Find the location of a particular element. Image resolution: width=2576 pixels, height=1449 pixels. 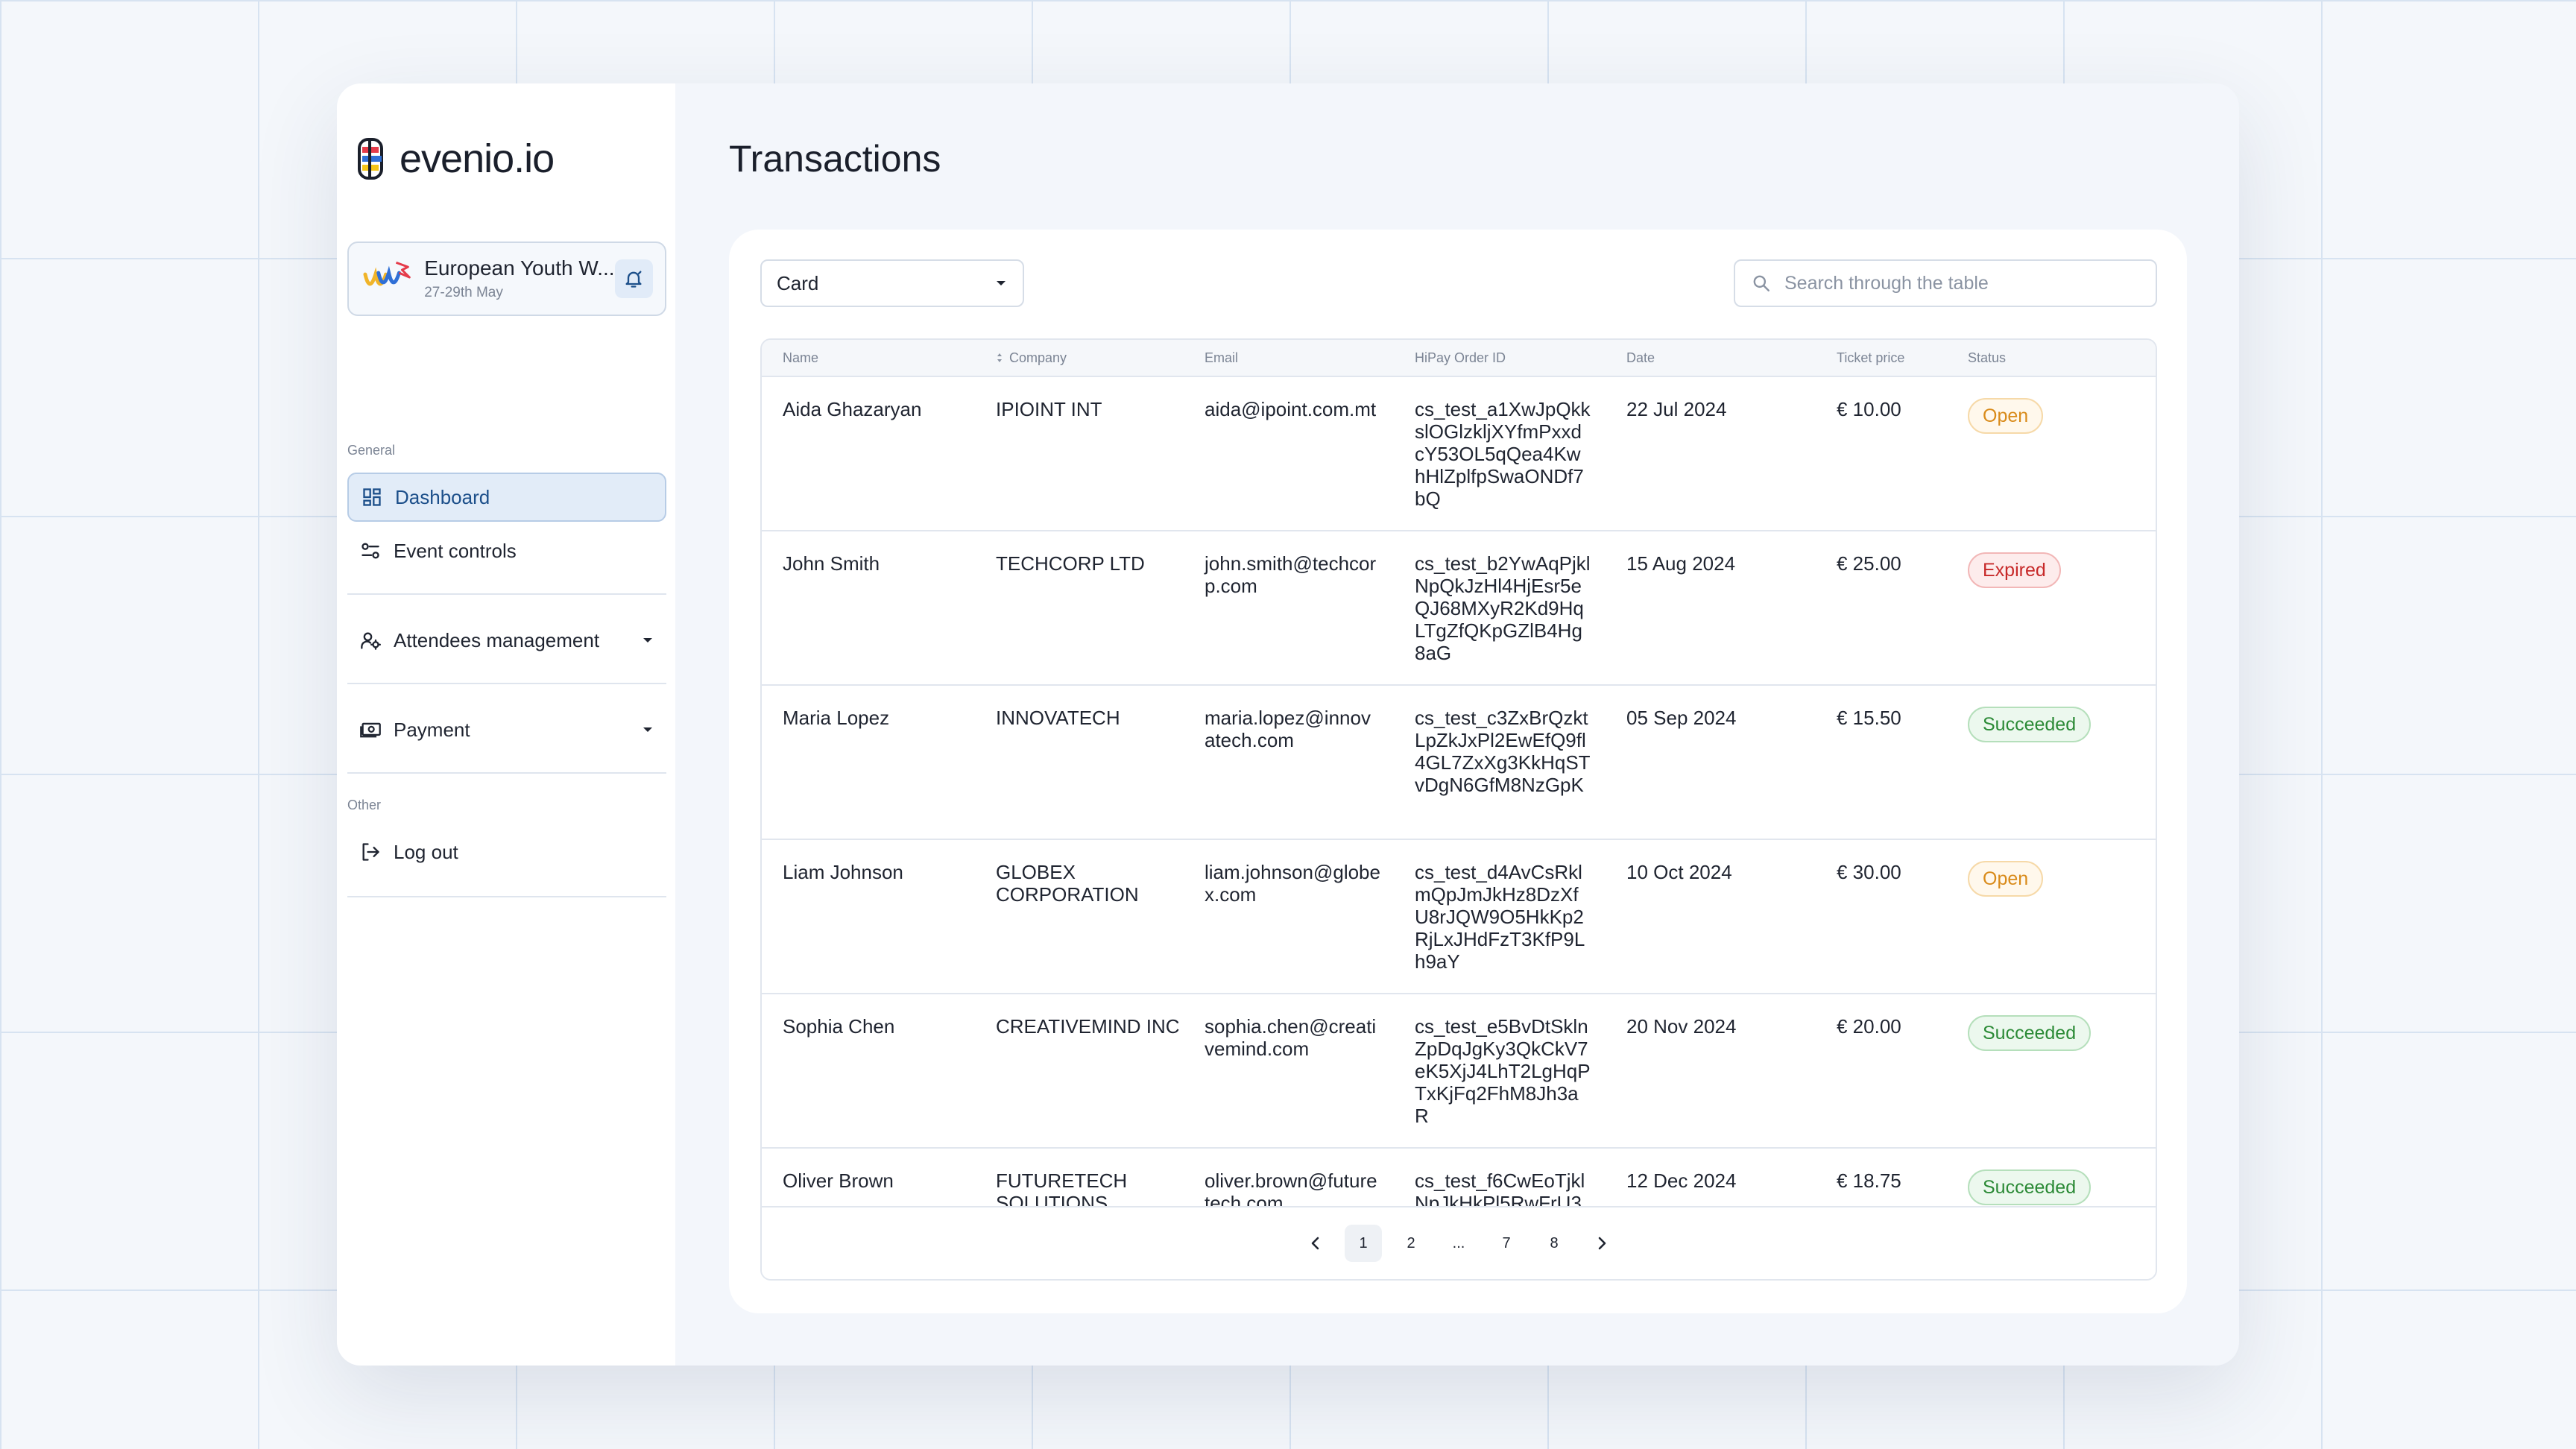

page-button-8: 8 is located at coordinates (1554, 1243).